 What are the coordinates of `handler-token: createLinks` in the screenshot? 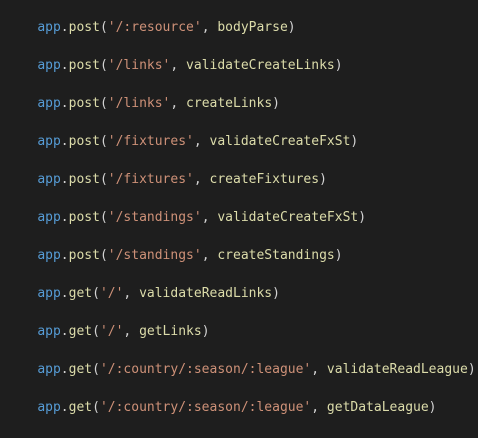 It's located at (229, 103).